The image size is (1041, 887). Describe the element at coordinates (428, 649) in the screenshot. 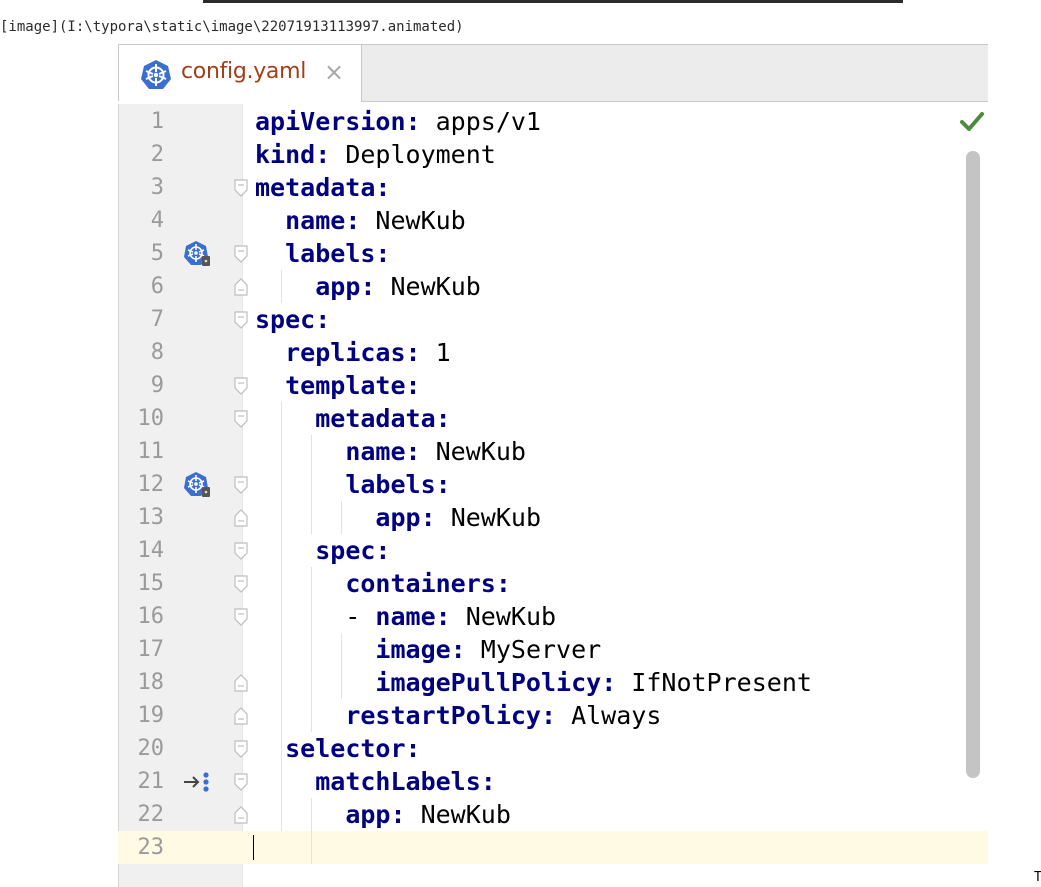

I see `code-text: image: MyServer` at that location.